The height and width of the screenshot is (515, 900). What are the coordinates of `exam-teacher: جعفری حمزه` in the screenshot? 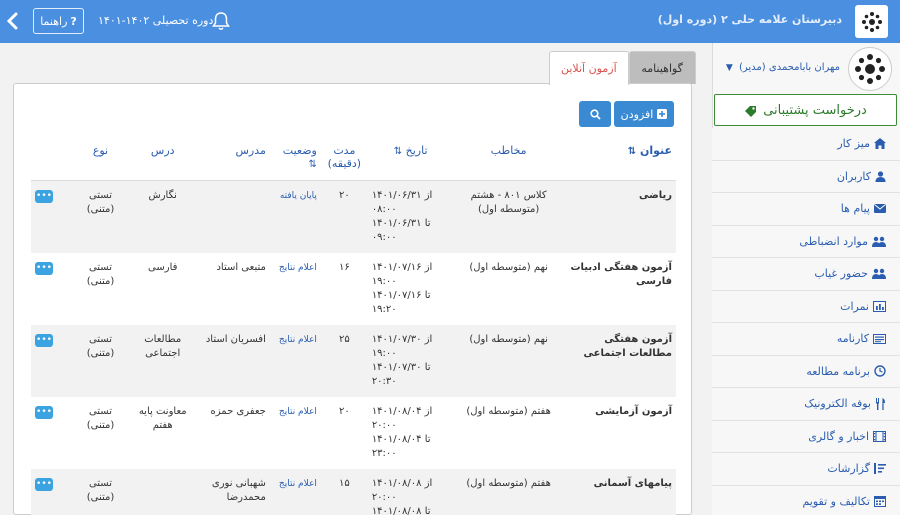 It's located at (233, 432).